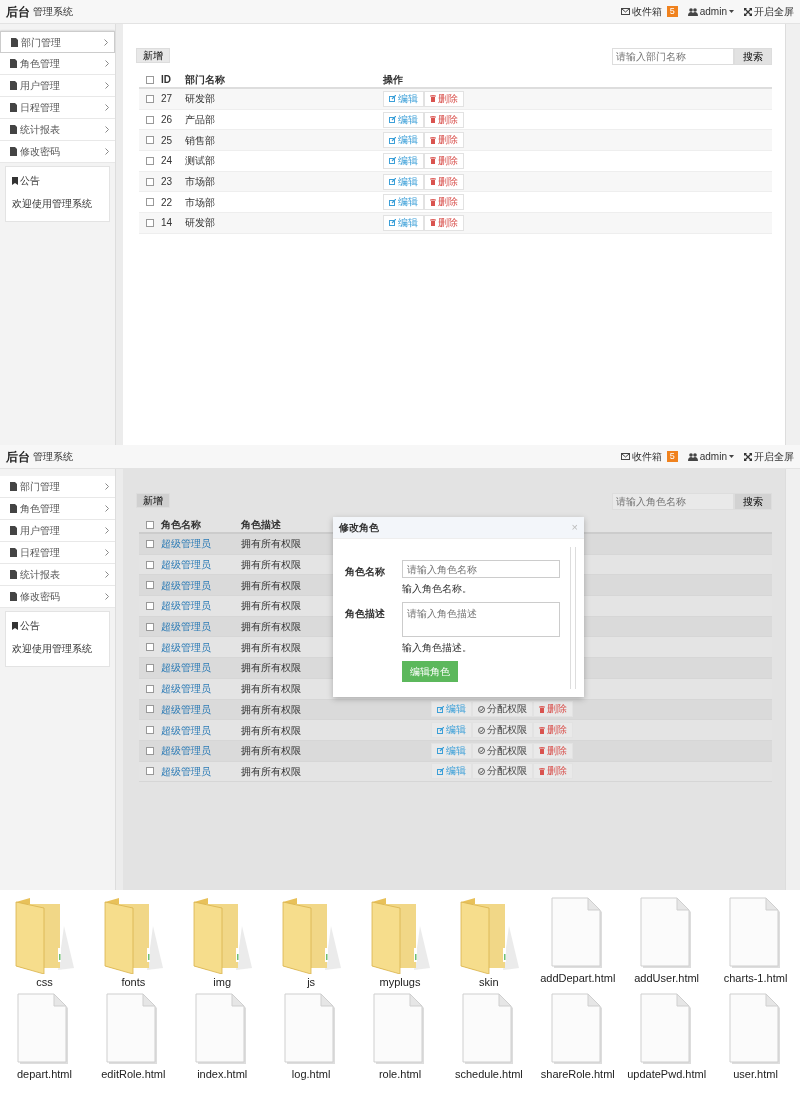 This screenshot has width=800, height=1100. Describe the element at coordinates (222, 935) in the screenshot. I see `folder-icon` at that location.